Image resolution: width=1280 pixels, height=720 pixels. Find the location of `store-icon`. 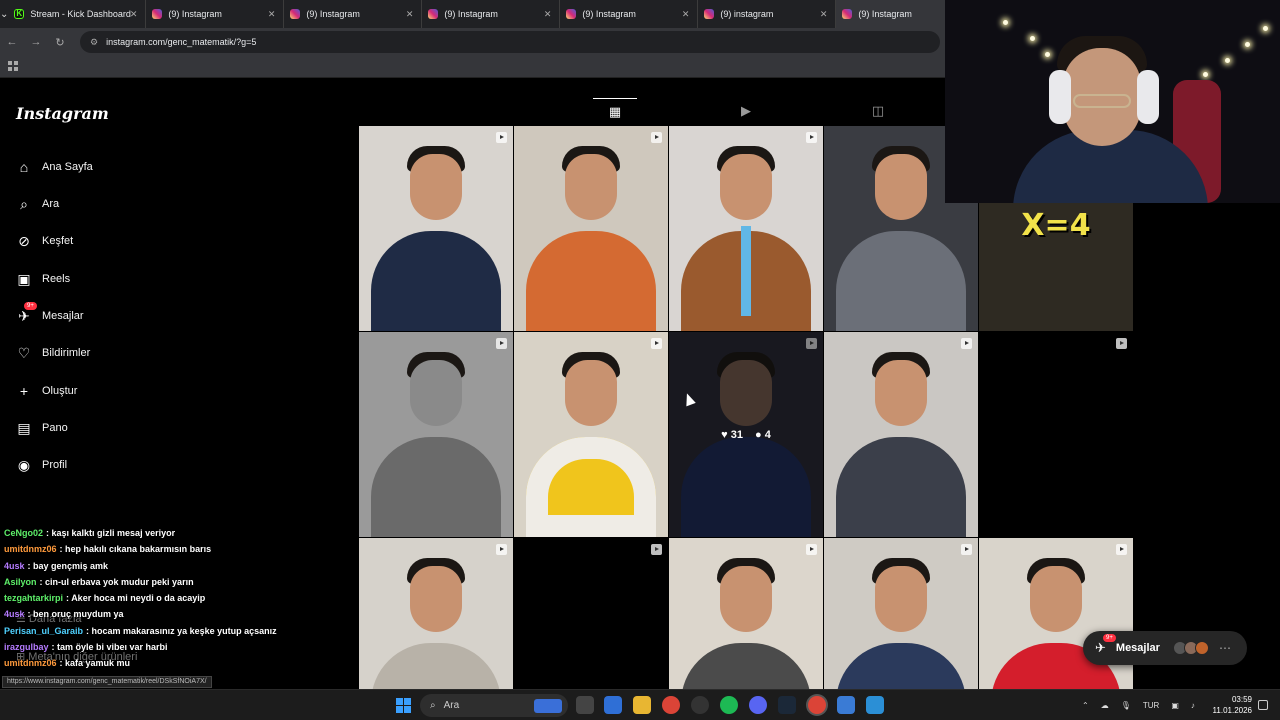

store-icon is located at coordinates (613, 705).